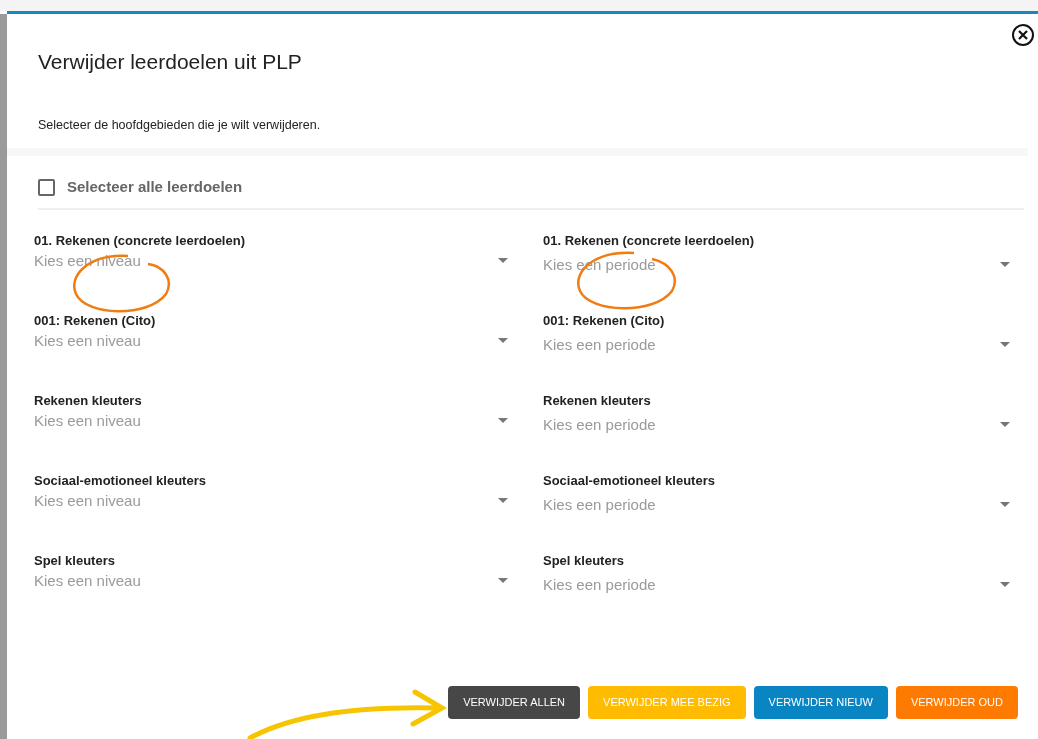 This screenshot has height=739, width=1038. What do you see at coordinates (667, 702) in the screenshot?
I see `action-button: VERWIJDER MEE BEZIG` at bounding box center [667, 702].